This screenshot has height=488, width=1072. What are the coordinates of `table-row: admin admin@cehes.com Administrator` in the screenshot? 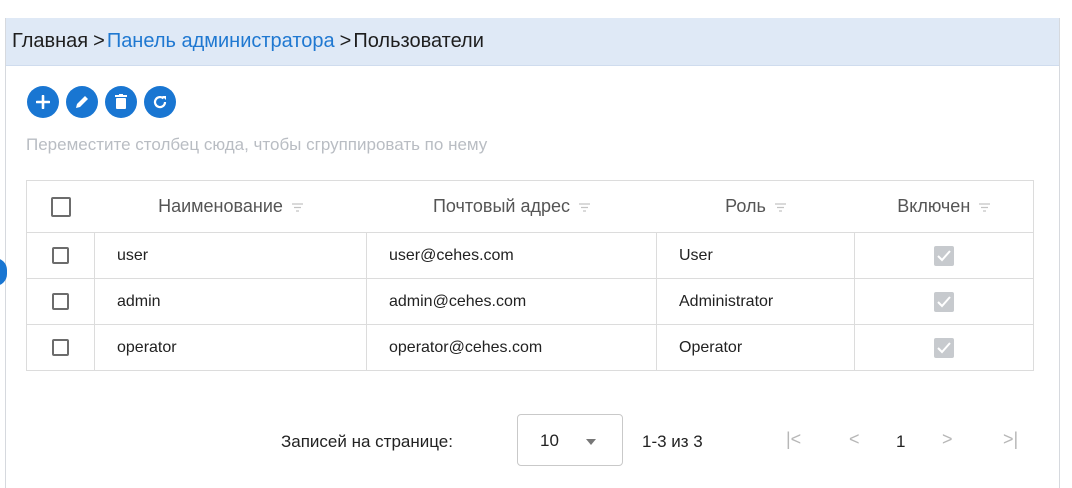 It's located at (530, 301).